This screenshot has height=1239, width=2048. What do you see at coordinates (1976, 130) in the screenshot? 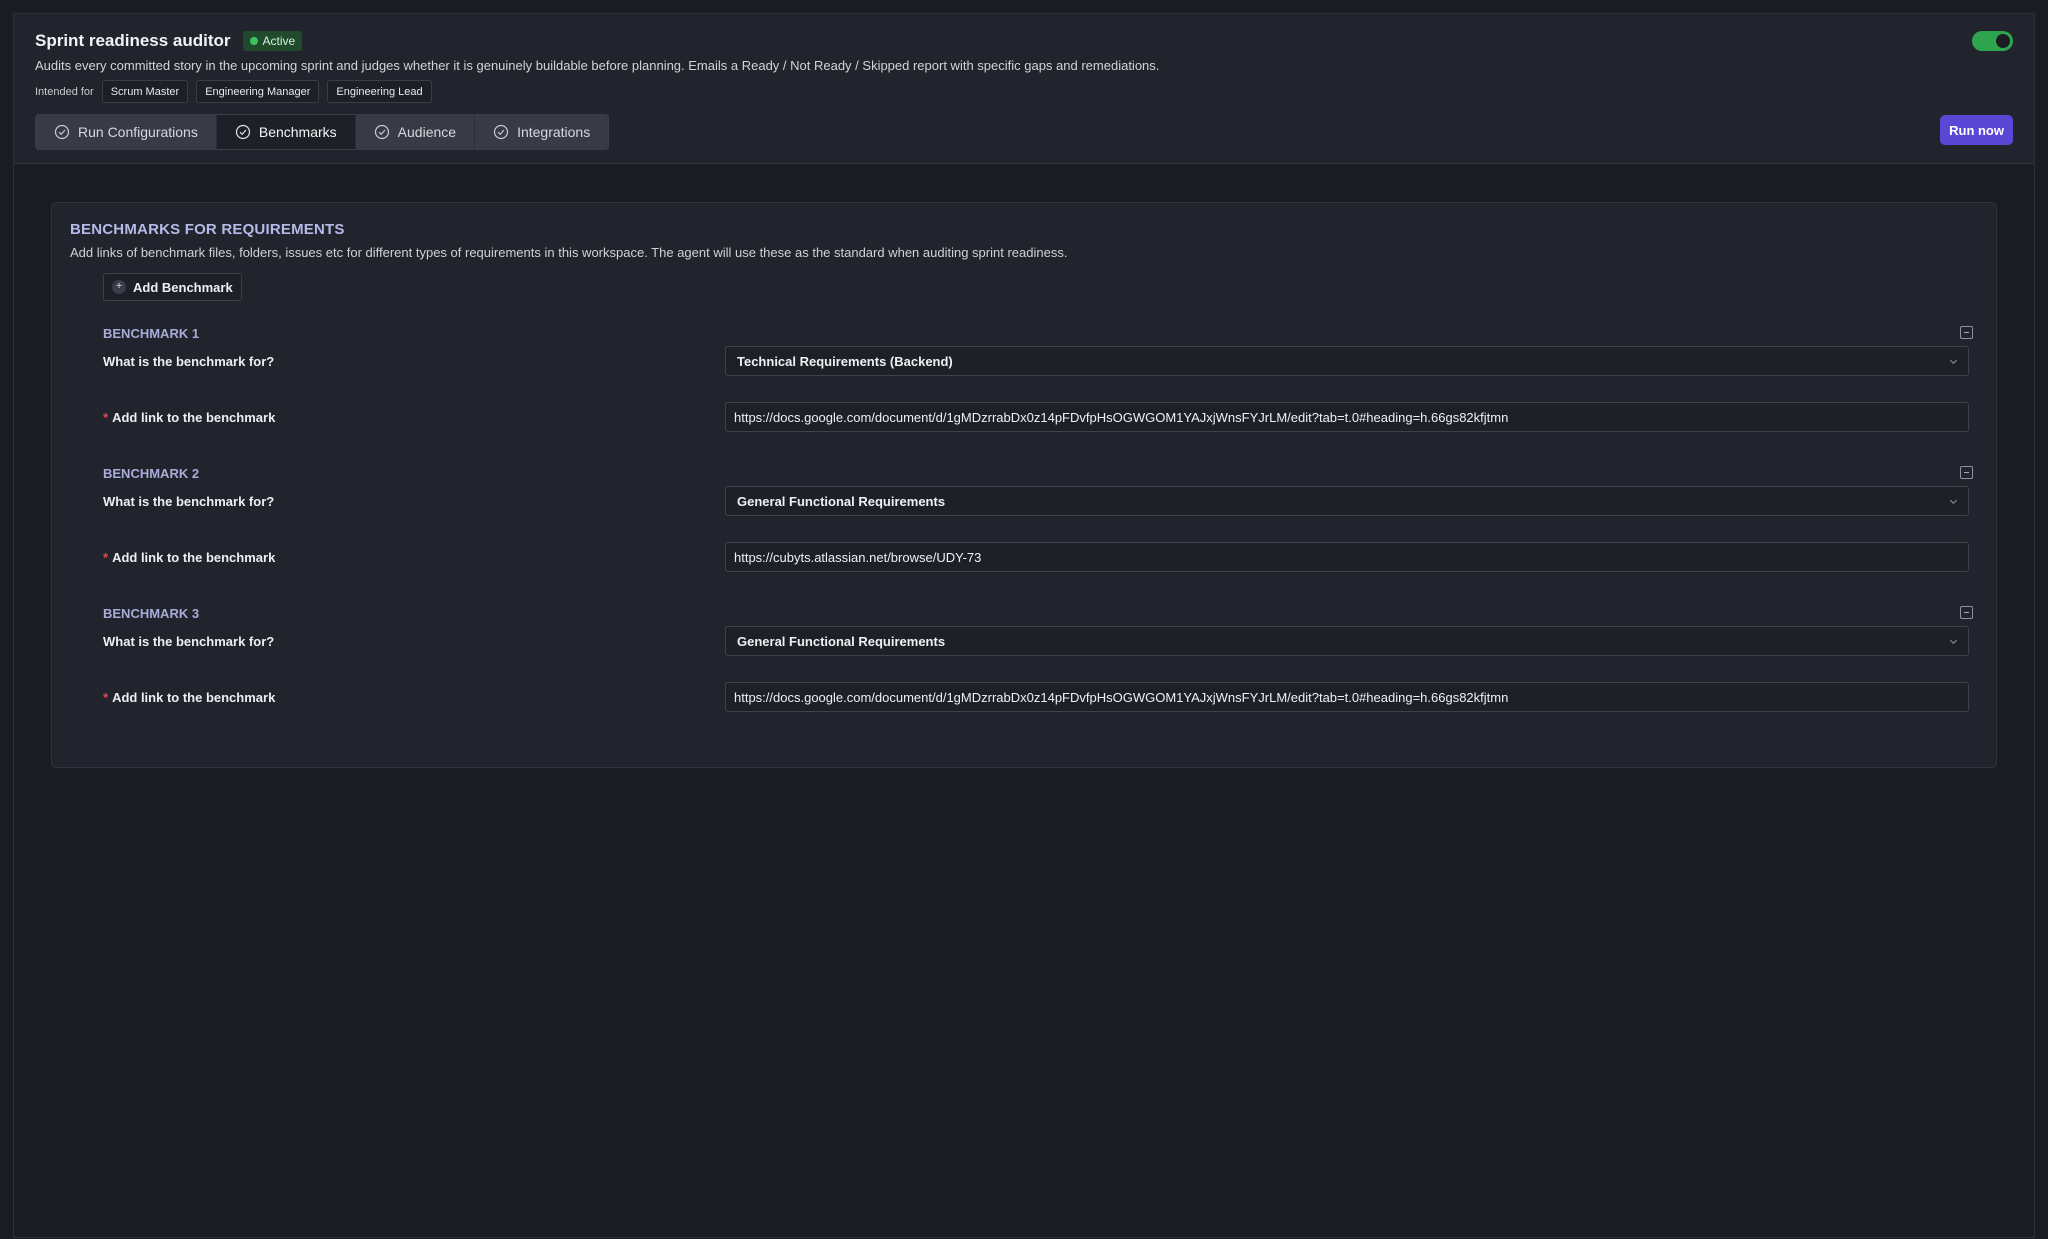
I see `run-now-button: Run now` at bounding box center [1976, 130].